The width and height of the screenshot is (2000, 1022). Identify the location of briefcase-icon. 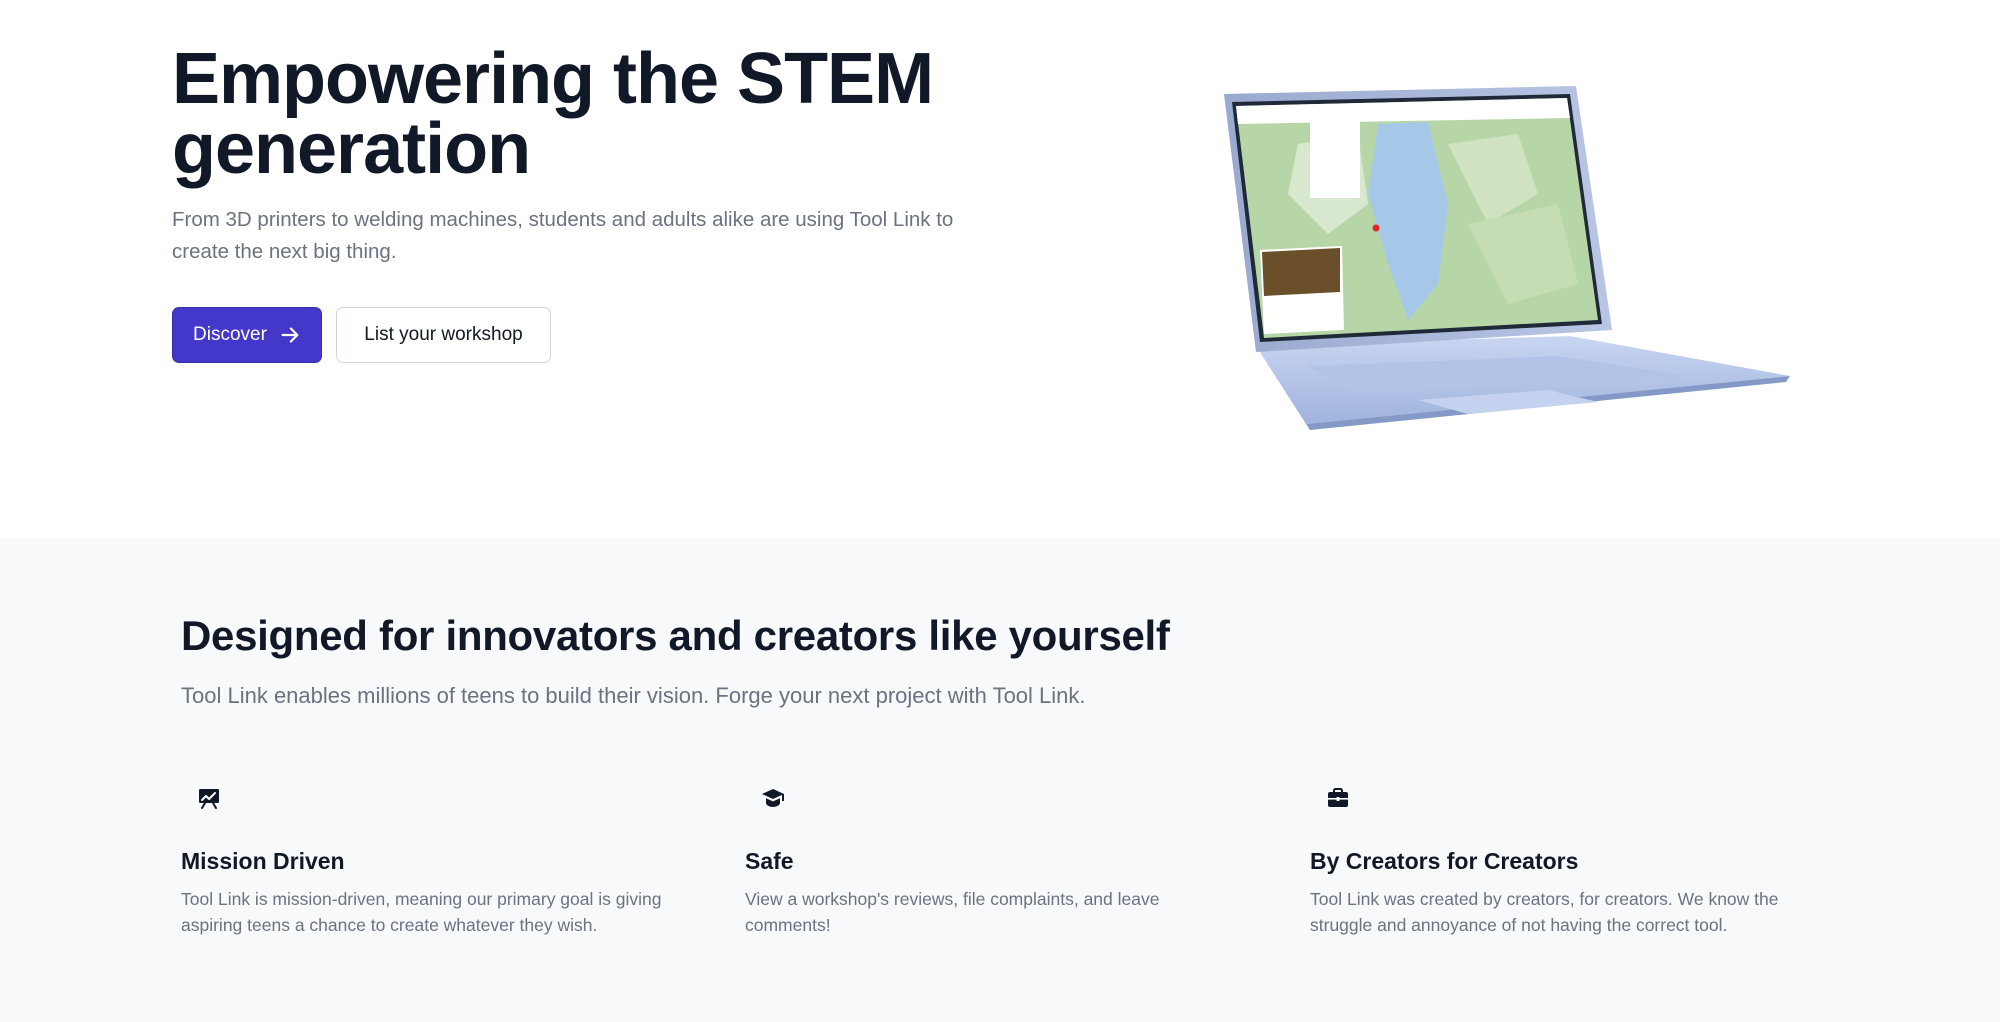
(1338, 797).